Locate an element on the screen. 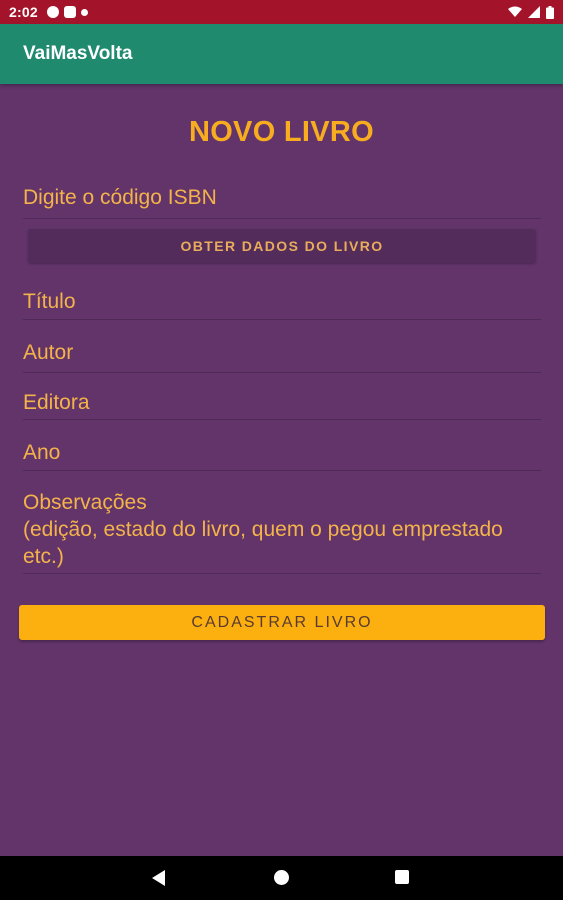 This screenshot has width=563, height=900. status-icons is located at coordinates (531, 12).